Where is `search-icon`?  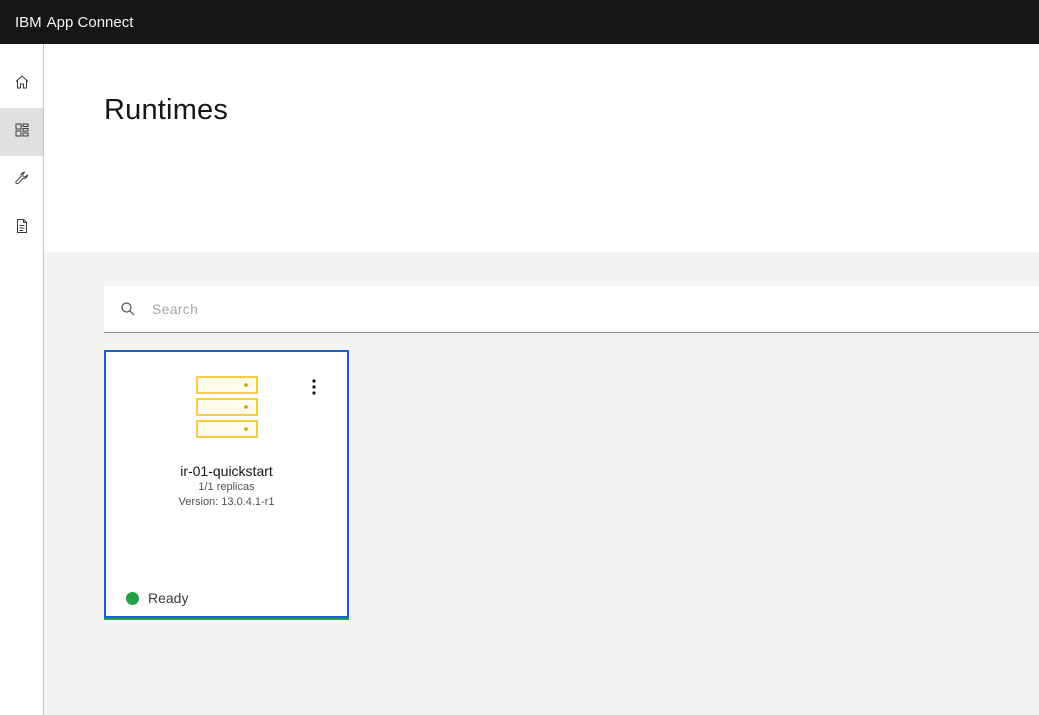 search-icon is located at coordinates (128, 309).